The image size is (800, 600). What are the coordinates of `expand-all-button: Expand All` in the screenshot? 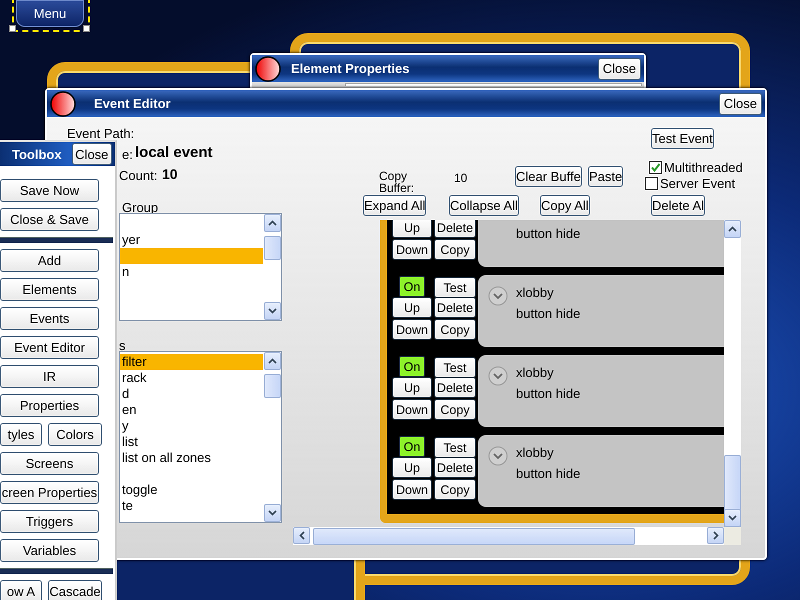 It's located at (394, 205).